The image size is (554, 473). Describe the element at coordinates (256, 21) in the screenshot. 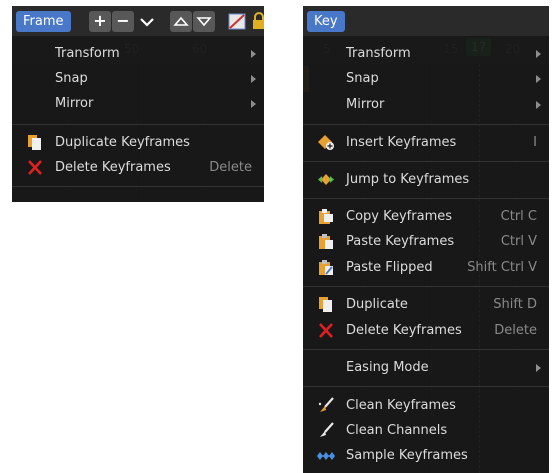

I see `lock-icon` at that location.